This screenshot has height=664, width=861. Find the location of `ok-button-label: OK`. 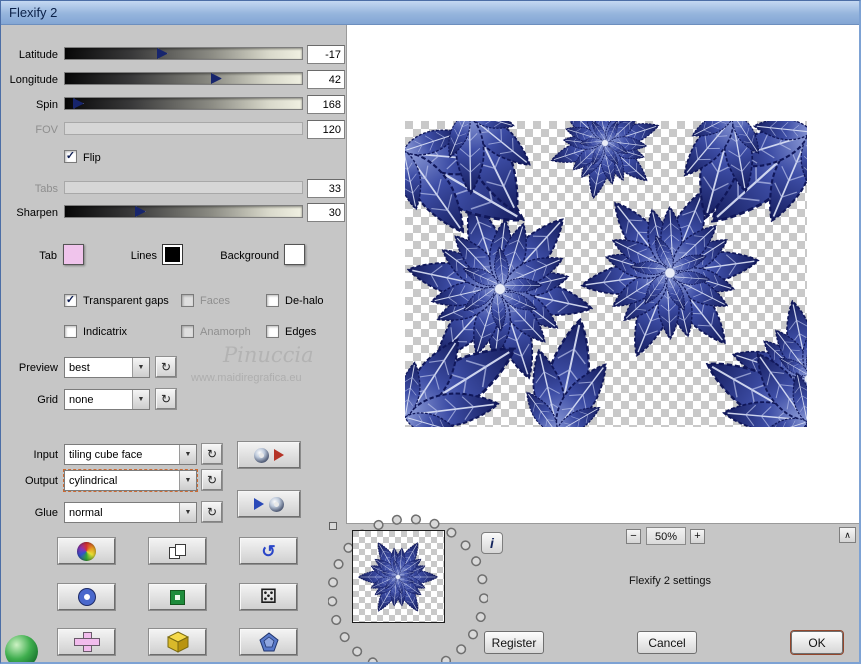

ok-button-label: OK is located at coordinates (817, 642).